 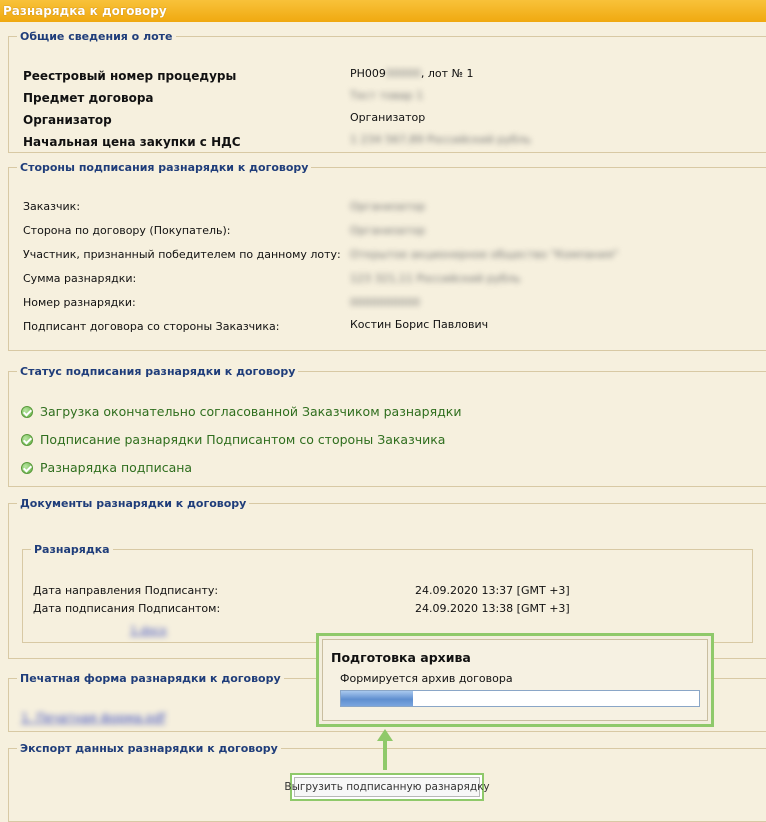 What do you see at coordinates (126, 590) in the screenshot?
I see `sent-date-label: Дата направления Подписанту:` at bounding box center [126, 590].